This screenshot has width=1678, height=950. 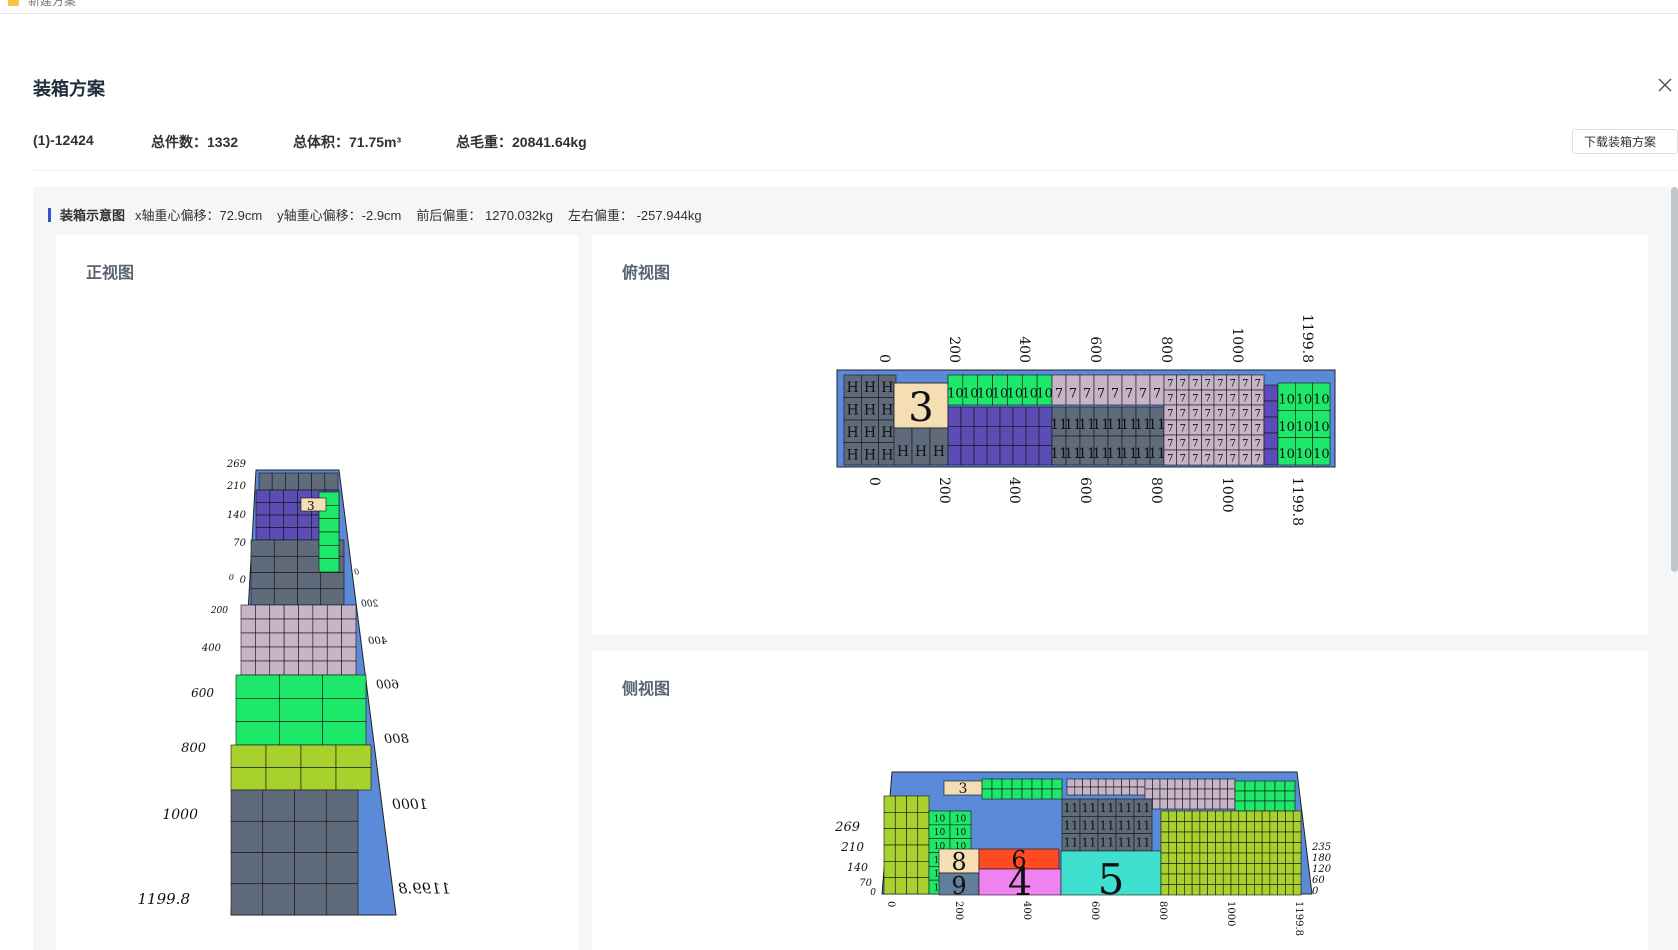 What do you see at coordinates (963, 789) in the screenshot?
I see `side-box-3-label: 3` at bounding box center [963, 789].